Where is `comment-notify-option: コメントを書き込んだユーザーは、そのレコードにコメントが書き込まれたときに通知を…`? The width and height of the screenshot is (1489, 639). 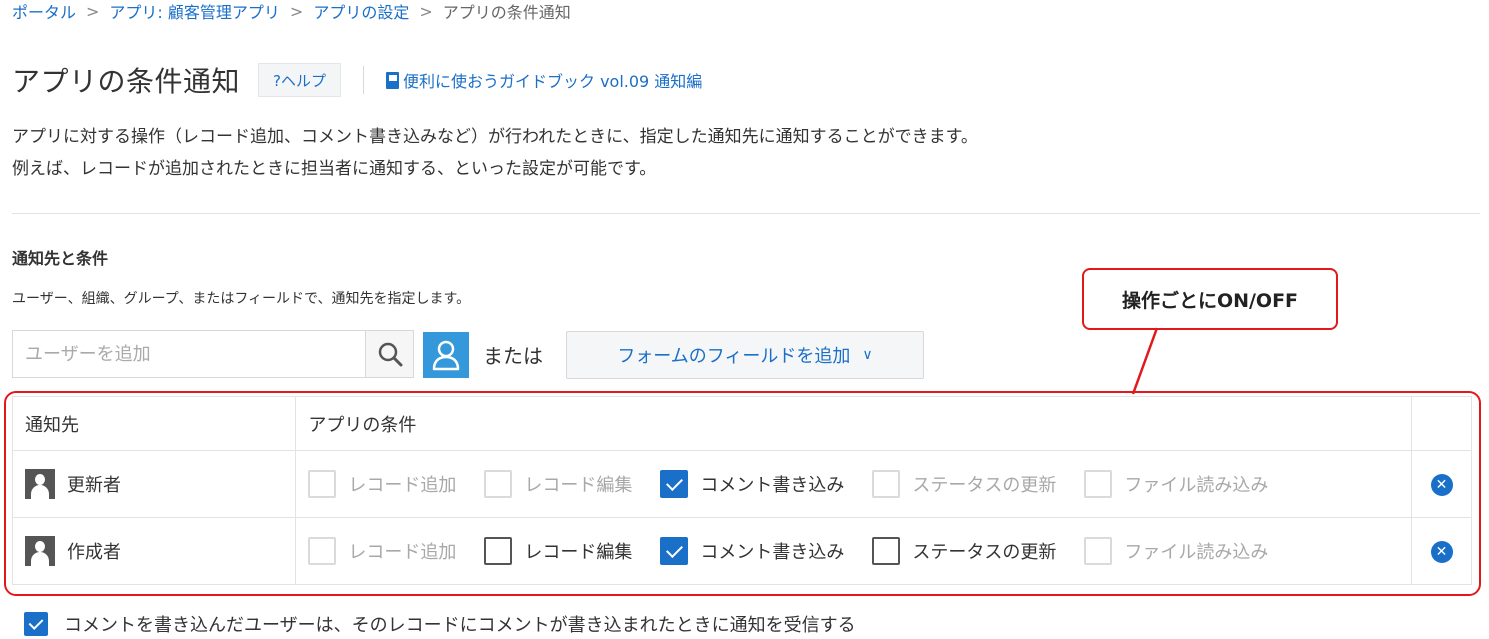 comment-notify-option: コメントを書き込んだユーザーは、そのレコードにコメントが書き込まれたときに通知を… is located at coordinates (440, 624).